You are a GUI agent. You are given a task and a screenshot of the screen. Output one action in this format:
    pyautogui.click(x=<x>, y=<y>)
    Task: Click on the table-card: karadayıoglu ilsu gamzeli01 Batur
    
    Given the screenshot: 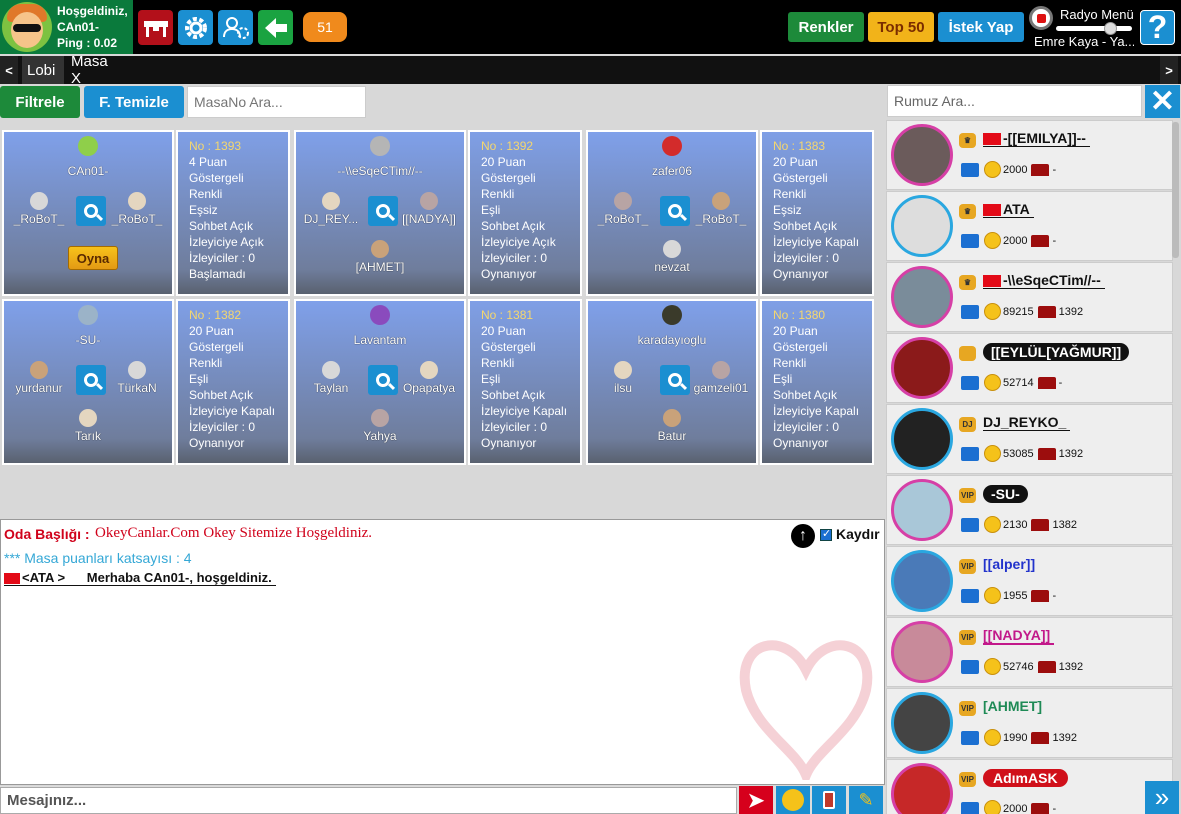 What is the action you would take?
    pyautogui.click(x=672, y=382)
    